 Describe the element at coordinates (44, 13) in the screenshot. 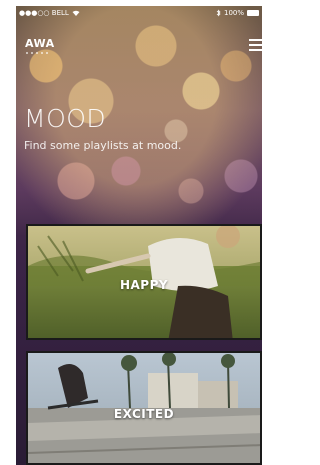

I see `carrier-label: ●●●○○ BELL` at that location.